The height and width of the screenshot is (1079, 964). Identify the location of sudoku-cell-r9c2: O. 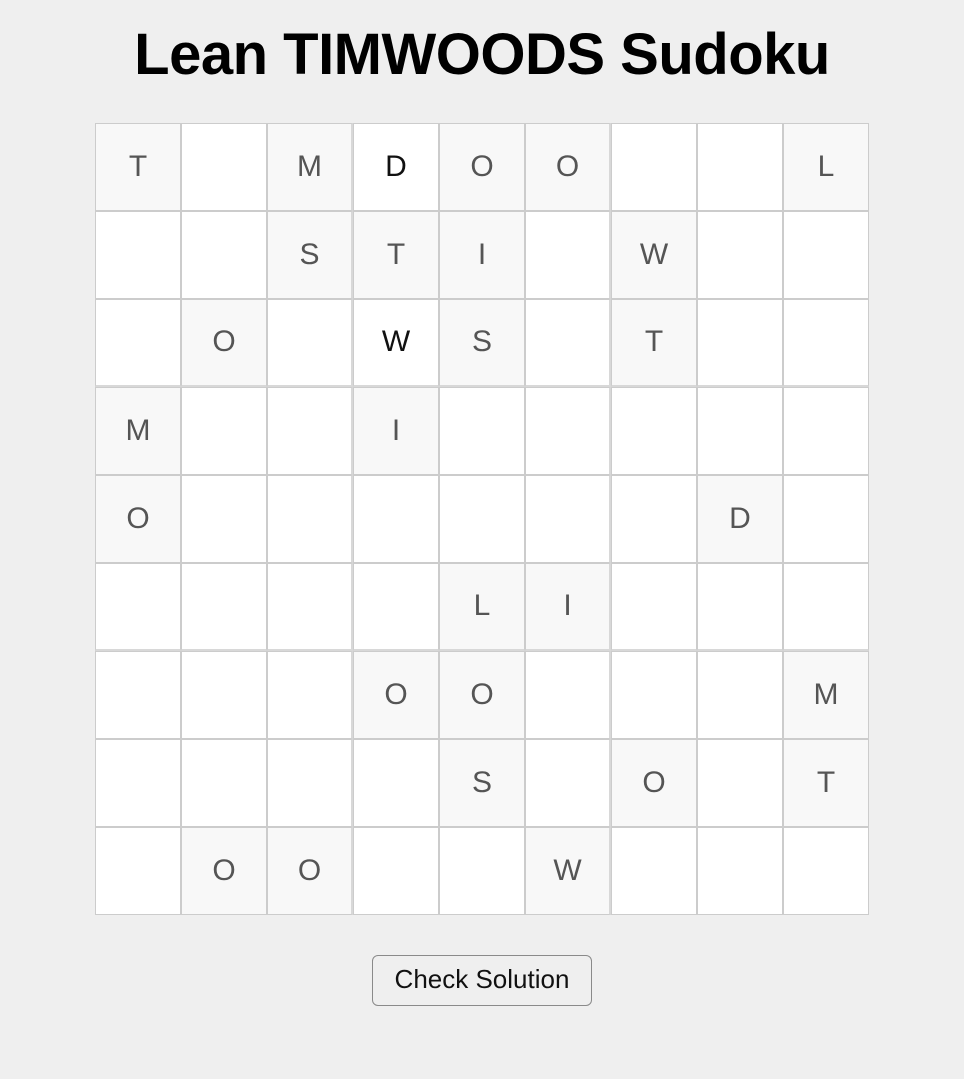
(224, 870).